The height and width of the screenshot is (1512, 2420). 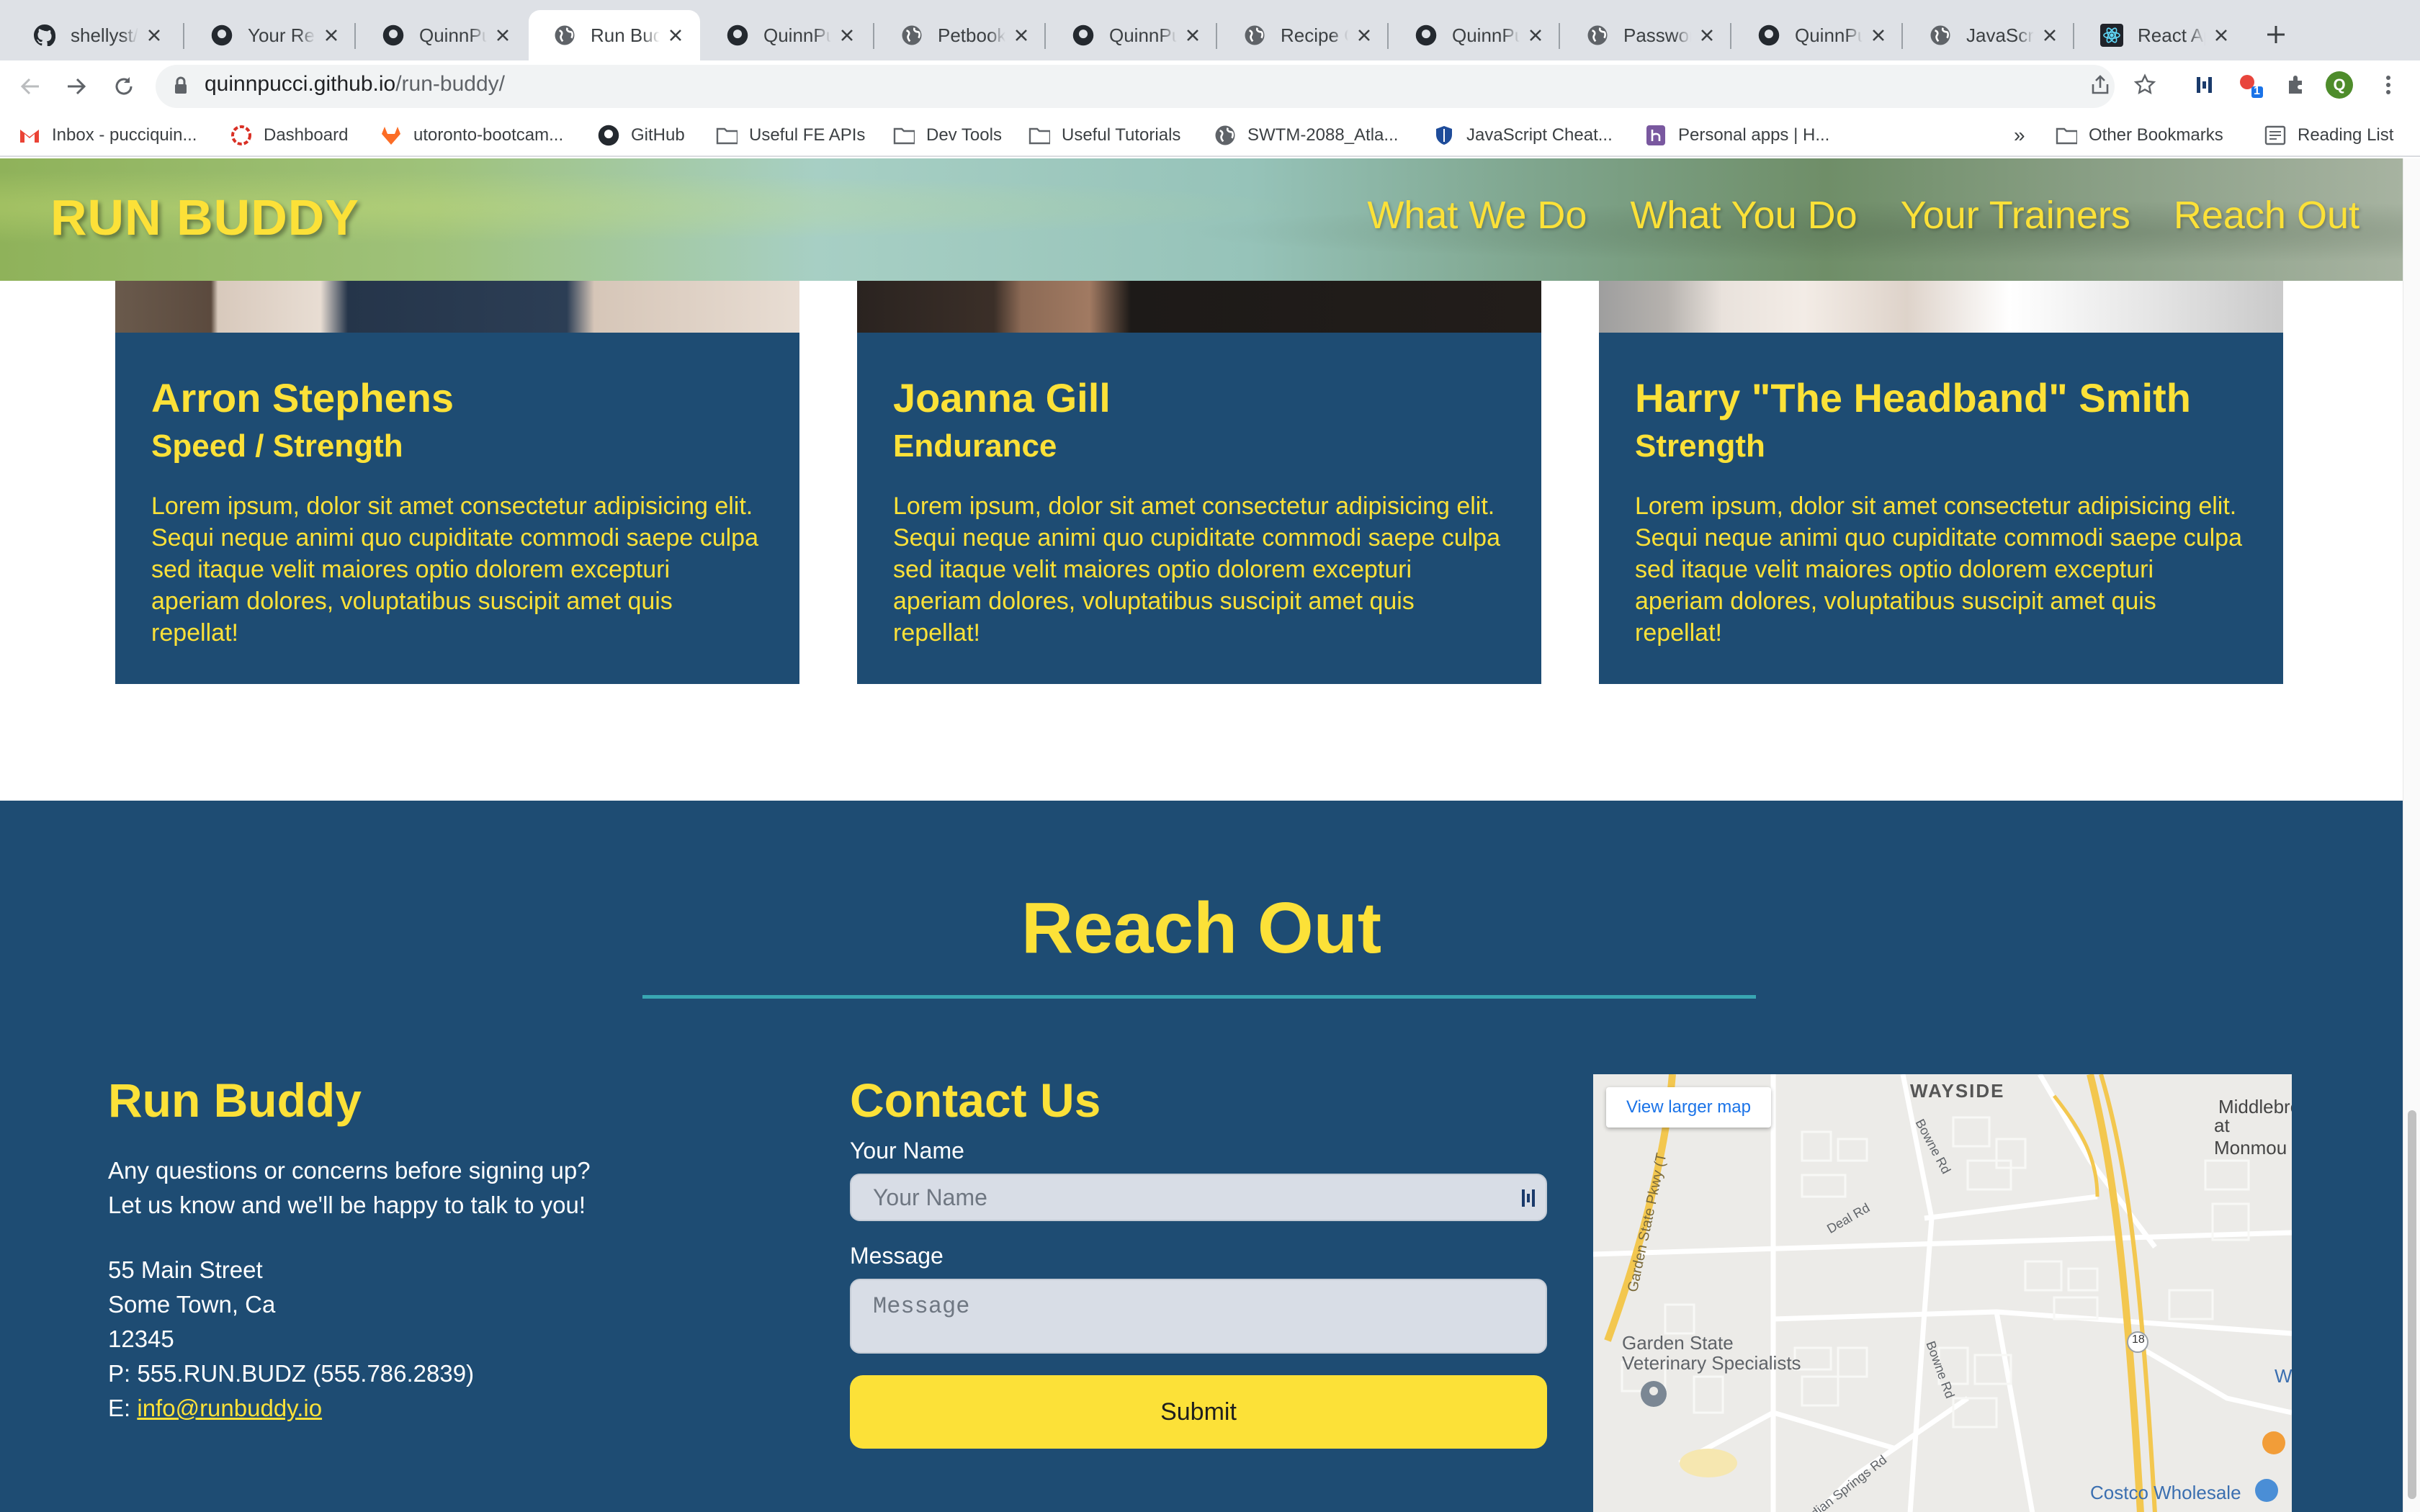 I want to click on name-input: Your Name, so click(x=1198, y=1197).